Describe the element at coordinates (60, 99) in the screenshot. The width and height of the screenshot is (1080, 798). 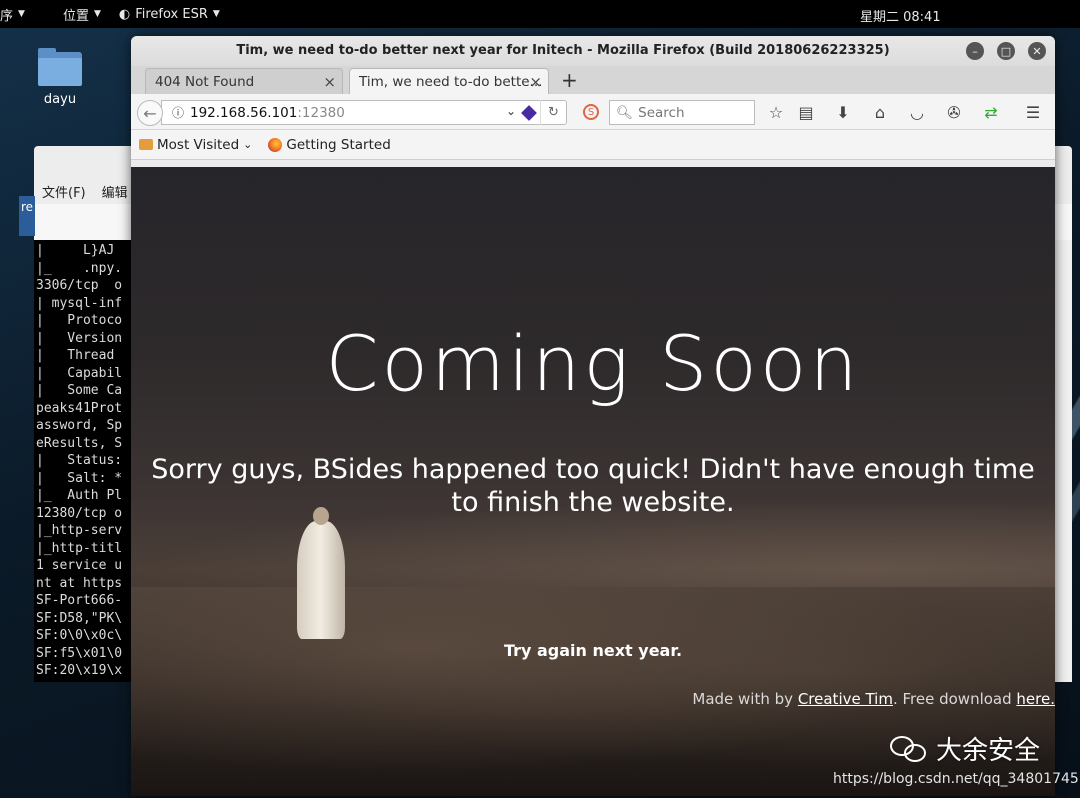
I see `desktop-icon-label: dayu` at that location.